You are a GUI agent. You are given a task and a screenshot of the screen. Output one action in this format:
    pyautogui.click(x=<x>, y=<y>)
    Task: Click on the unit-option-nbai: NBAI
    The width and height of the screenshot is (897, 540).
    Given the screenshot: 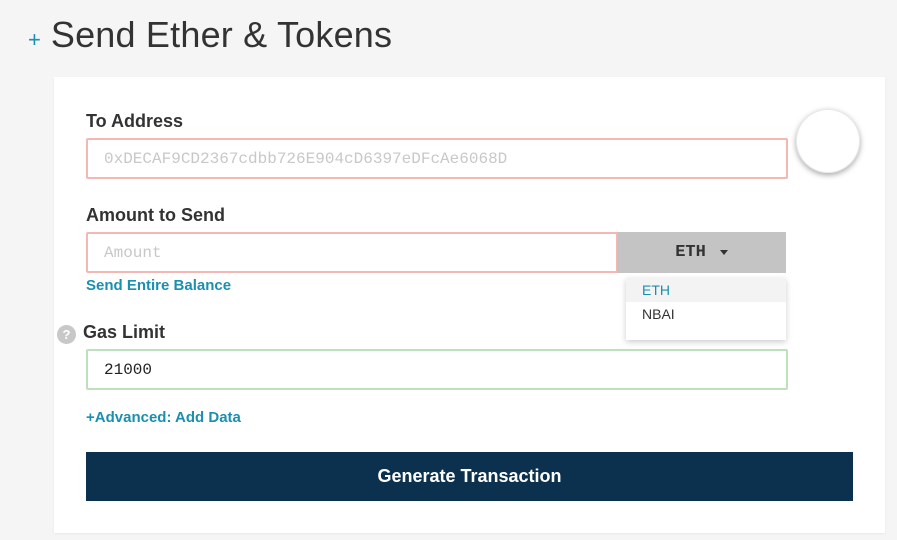 What is the action you would take?
    pyautogui.click(x=706, y=314)
    